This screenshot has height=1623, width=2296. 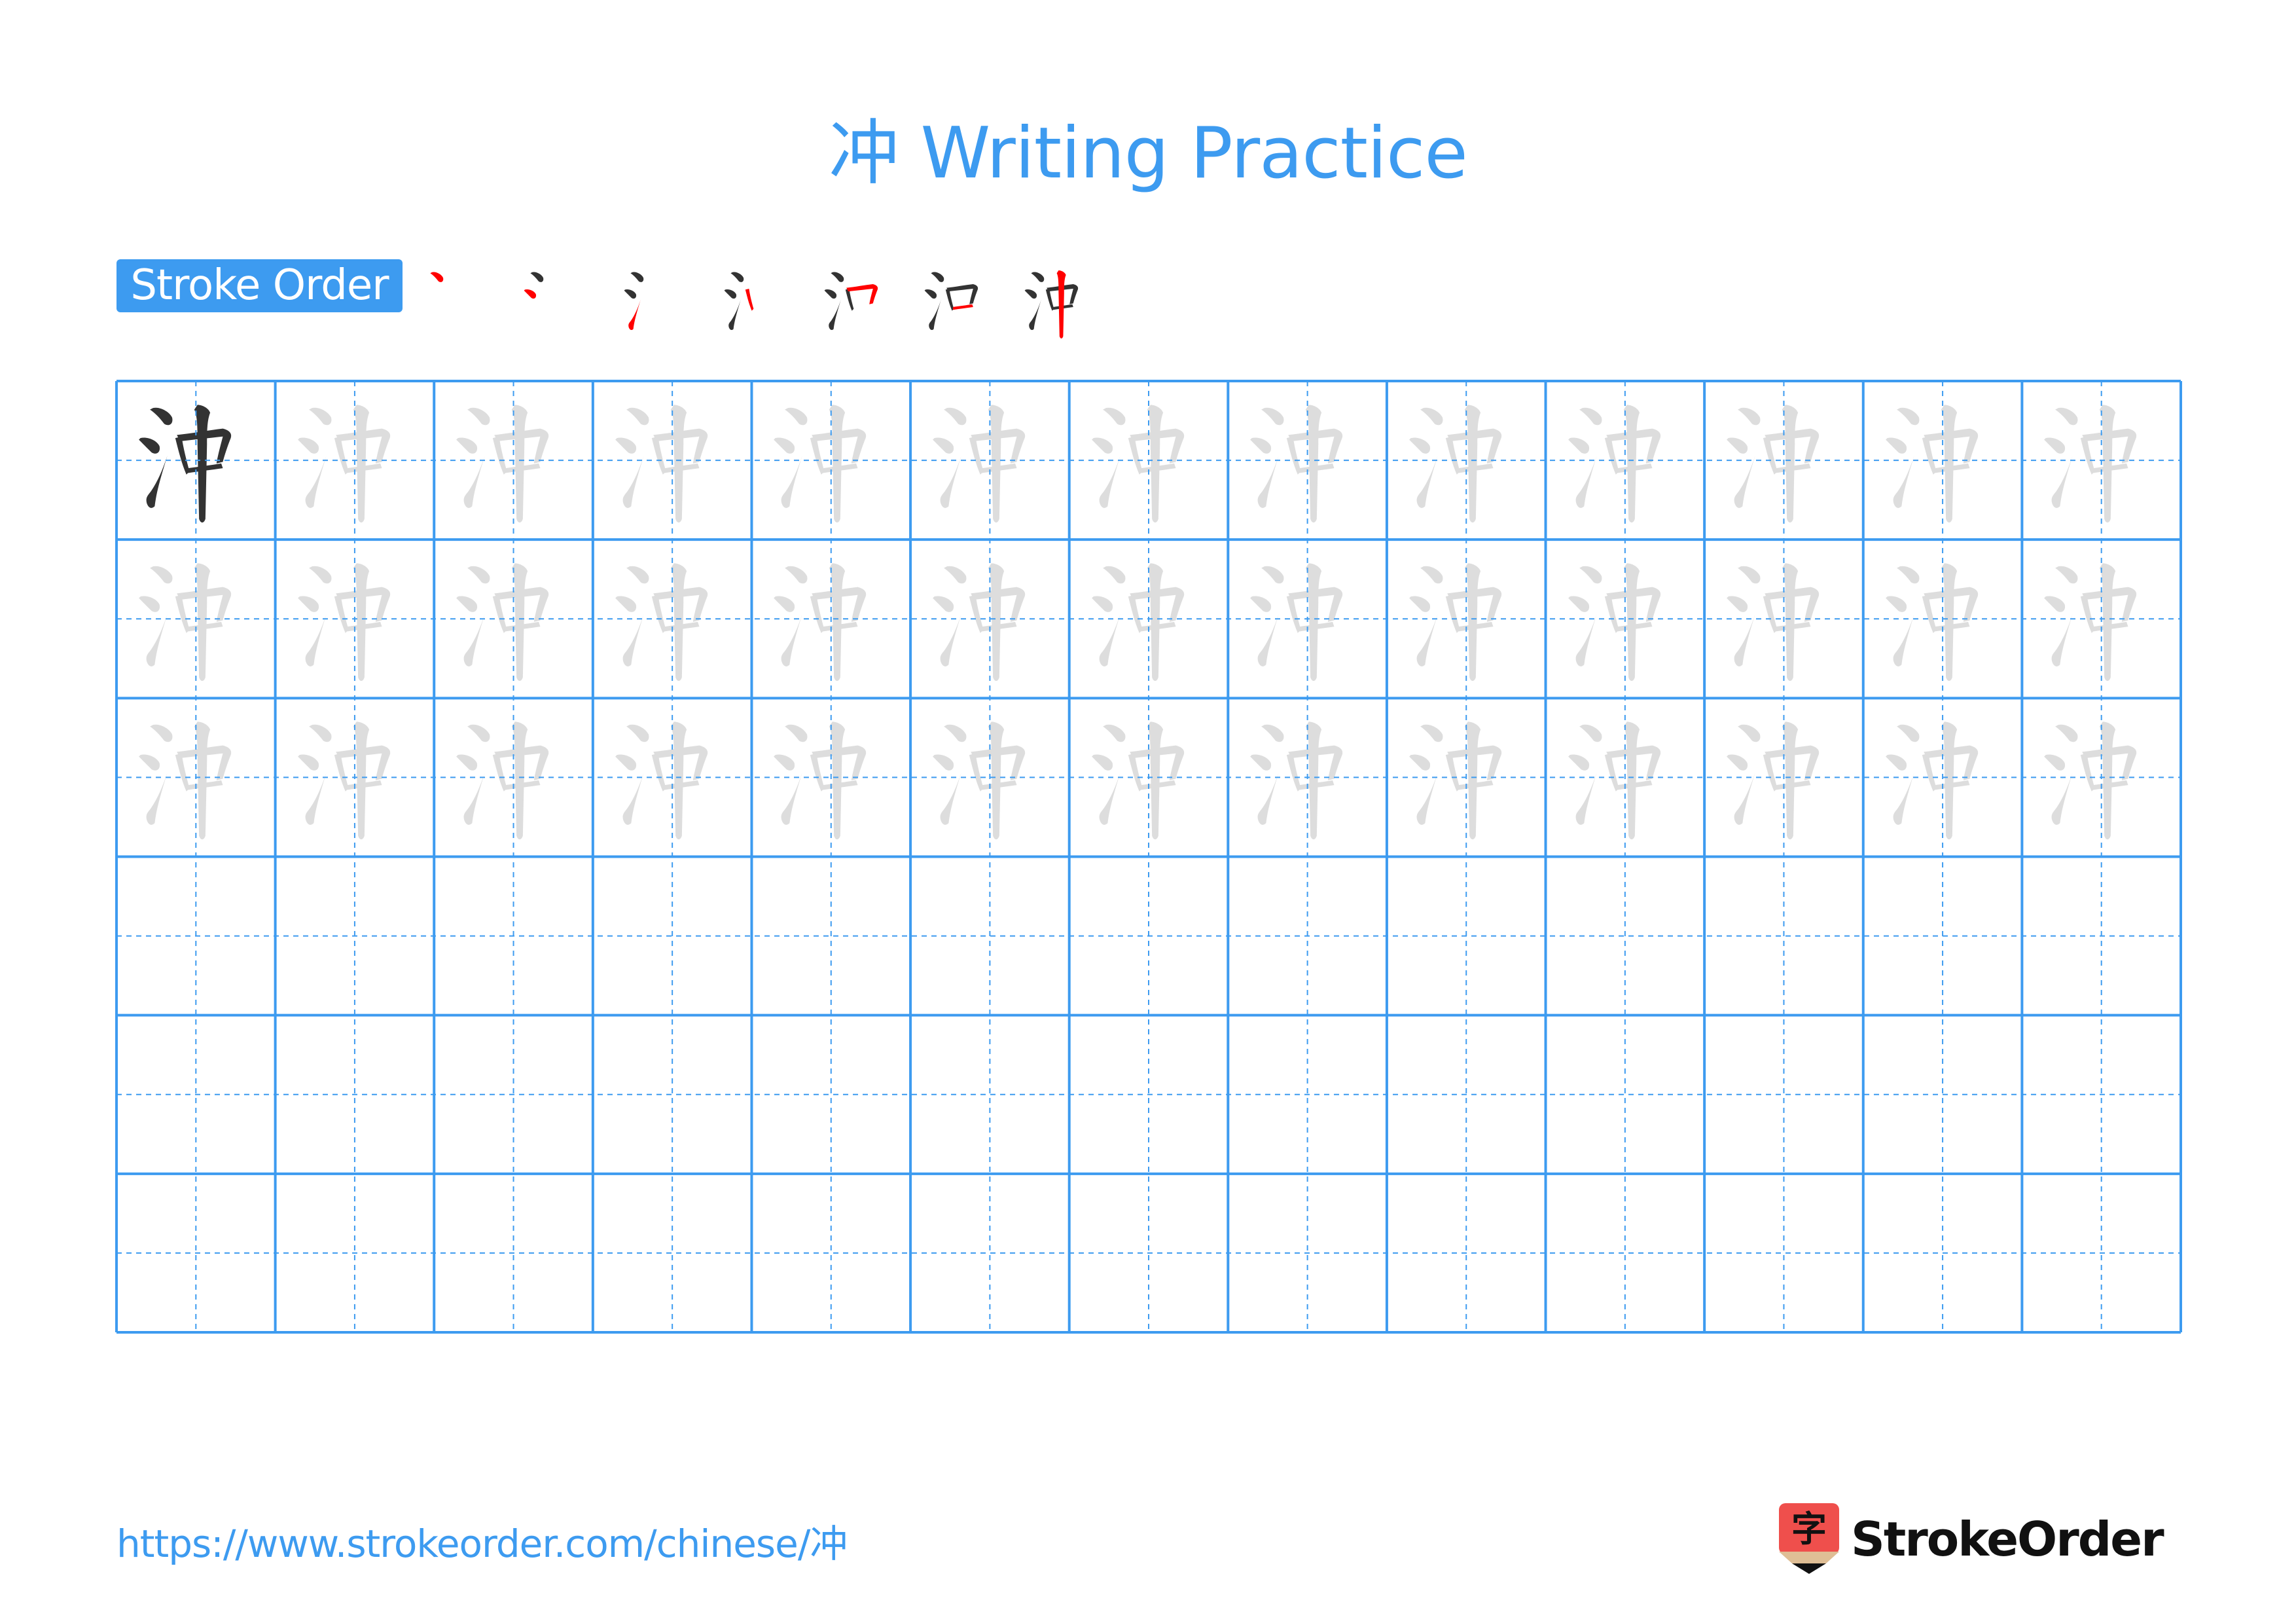 I want to click on pencil-logo-icon: 字, so click(x=1809, y=1539).